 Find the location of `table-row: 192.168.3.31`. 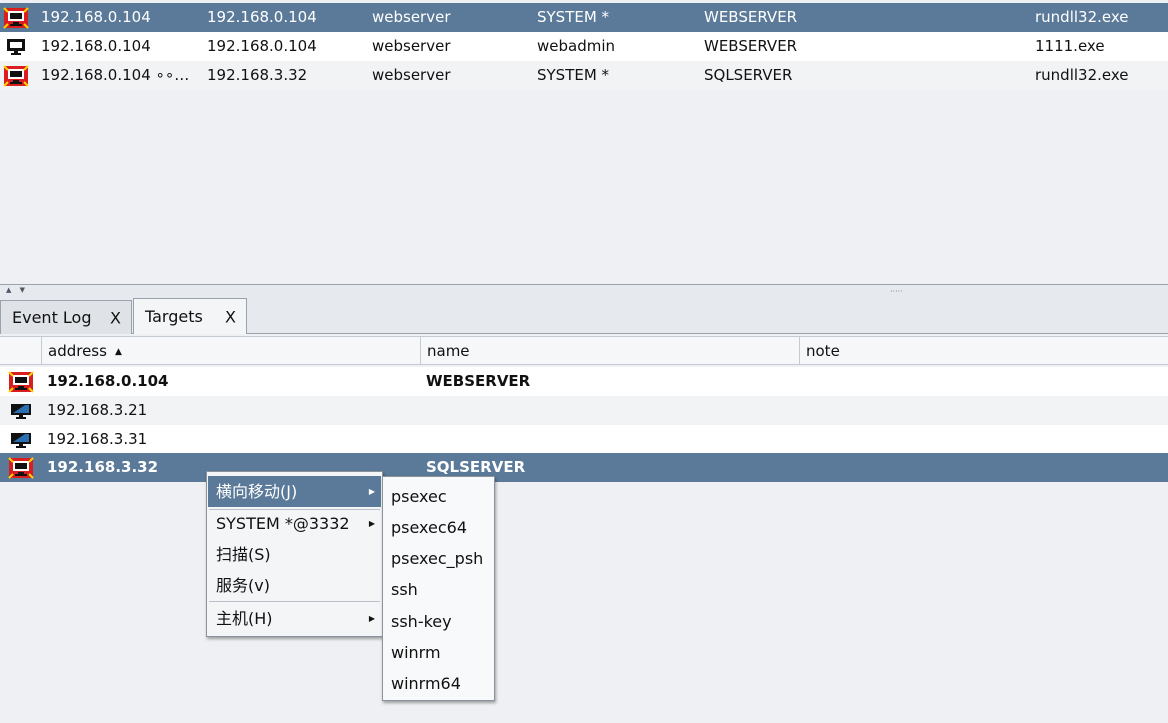

table-row: 192.168.3.31 is located at coordinates (584, 439).